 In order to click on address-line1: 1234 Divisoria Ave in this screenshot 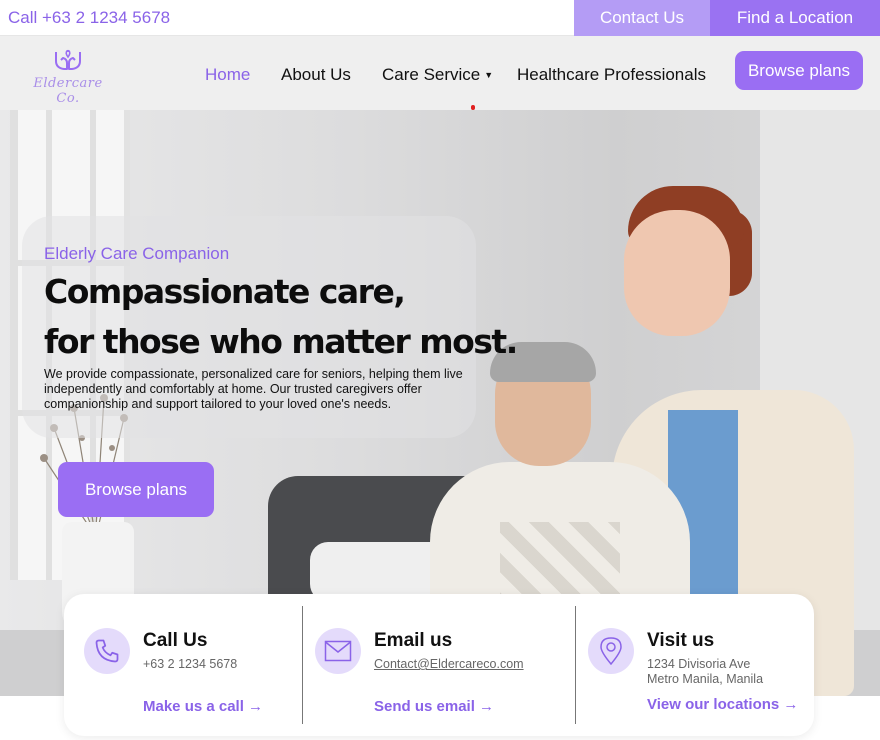, I will do `click(699, 664)`.